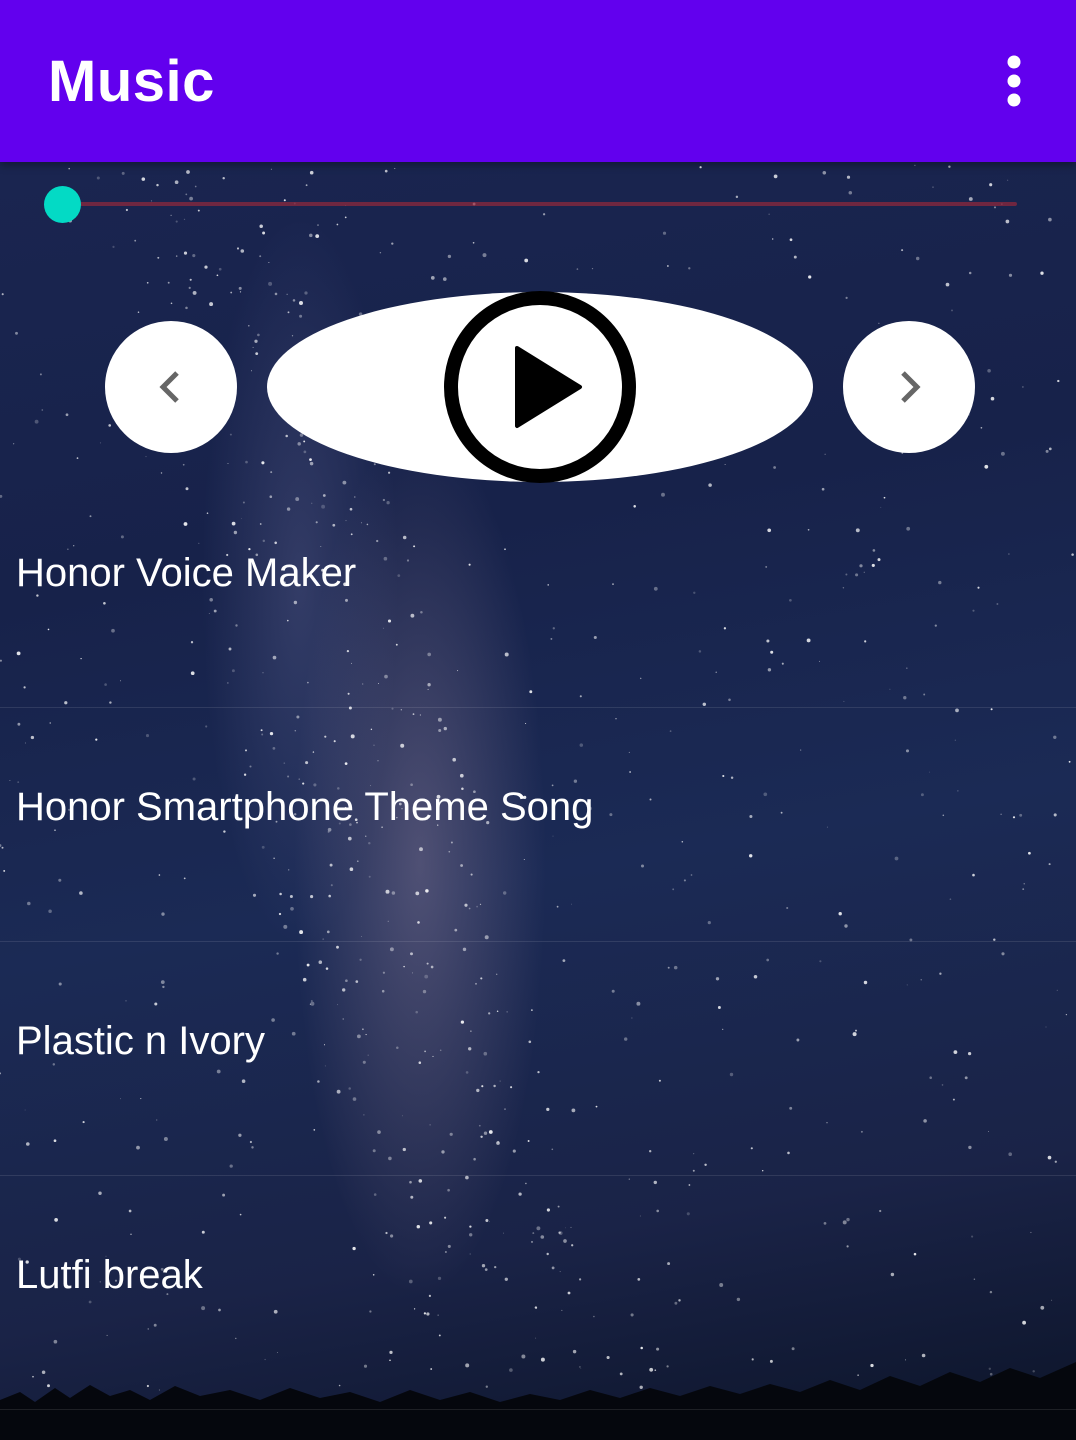  Describe the element at coordinates (131, 81) in the screenshot. I see `app-title: Music` at that location.